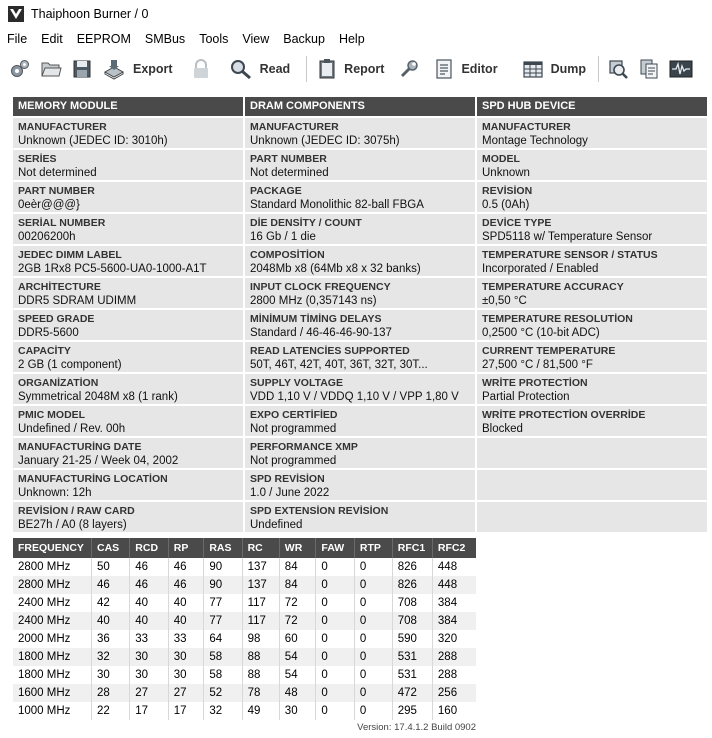 This screenshot has width=712, height=738. I want to click on field-value: 27,500 °C / 81,500 °F, so click(537, 365).